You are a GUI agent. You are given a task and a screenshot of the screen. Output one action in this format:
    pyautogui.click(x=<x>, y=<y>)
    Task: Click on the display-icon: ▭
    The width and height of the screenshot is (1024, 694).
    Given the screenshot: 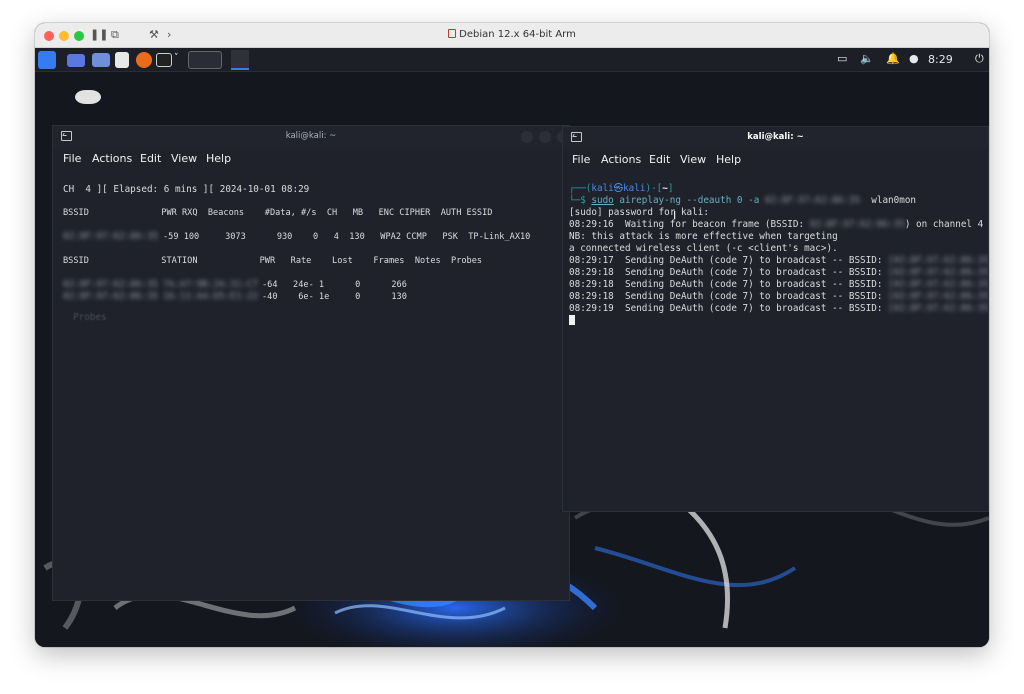 What is the action you would take?
    pyautogui.click(x=842, y=58)
    